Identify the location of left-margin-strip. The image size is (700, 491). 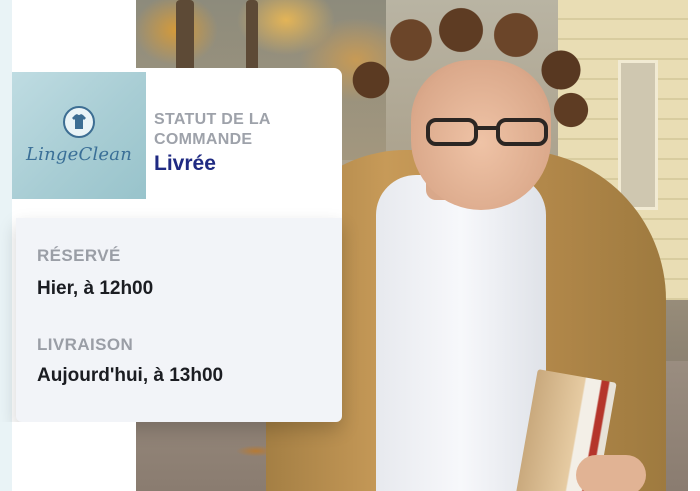
(6, 245).